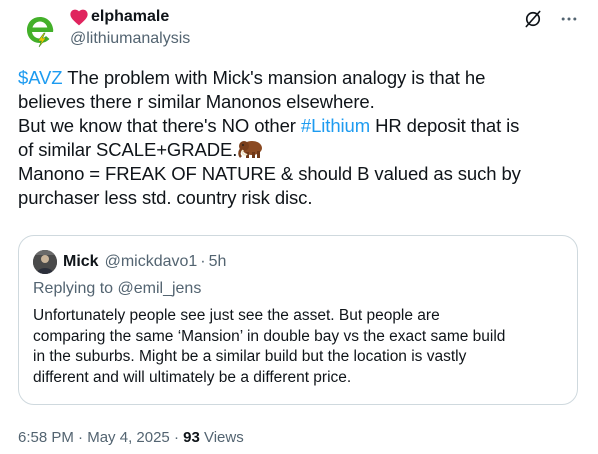 This screenshot has height=454, width=598. I want to click on quoted-author-handle: @mickdavo1, so click(151, 262).